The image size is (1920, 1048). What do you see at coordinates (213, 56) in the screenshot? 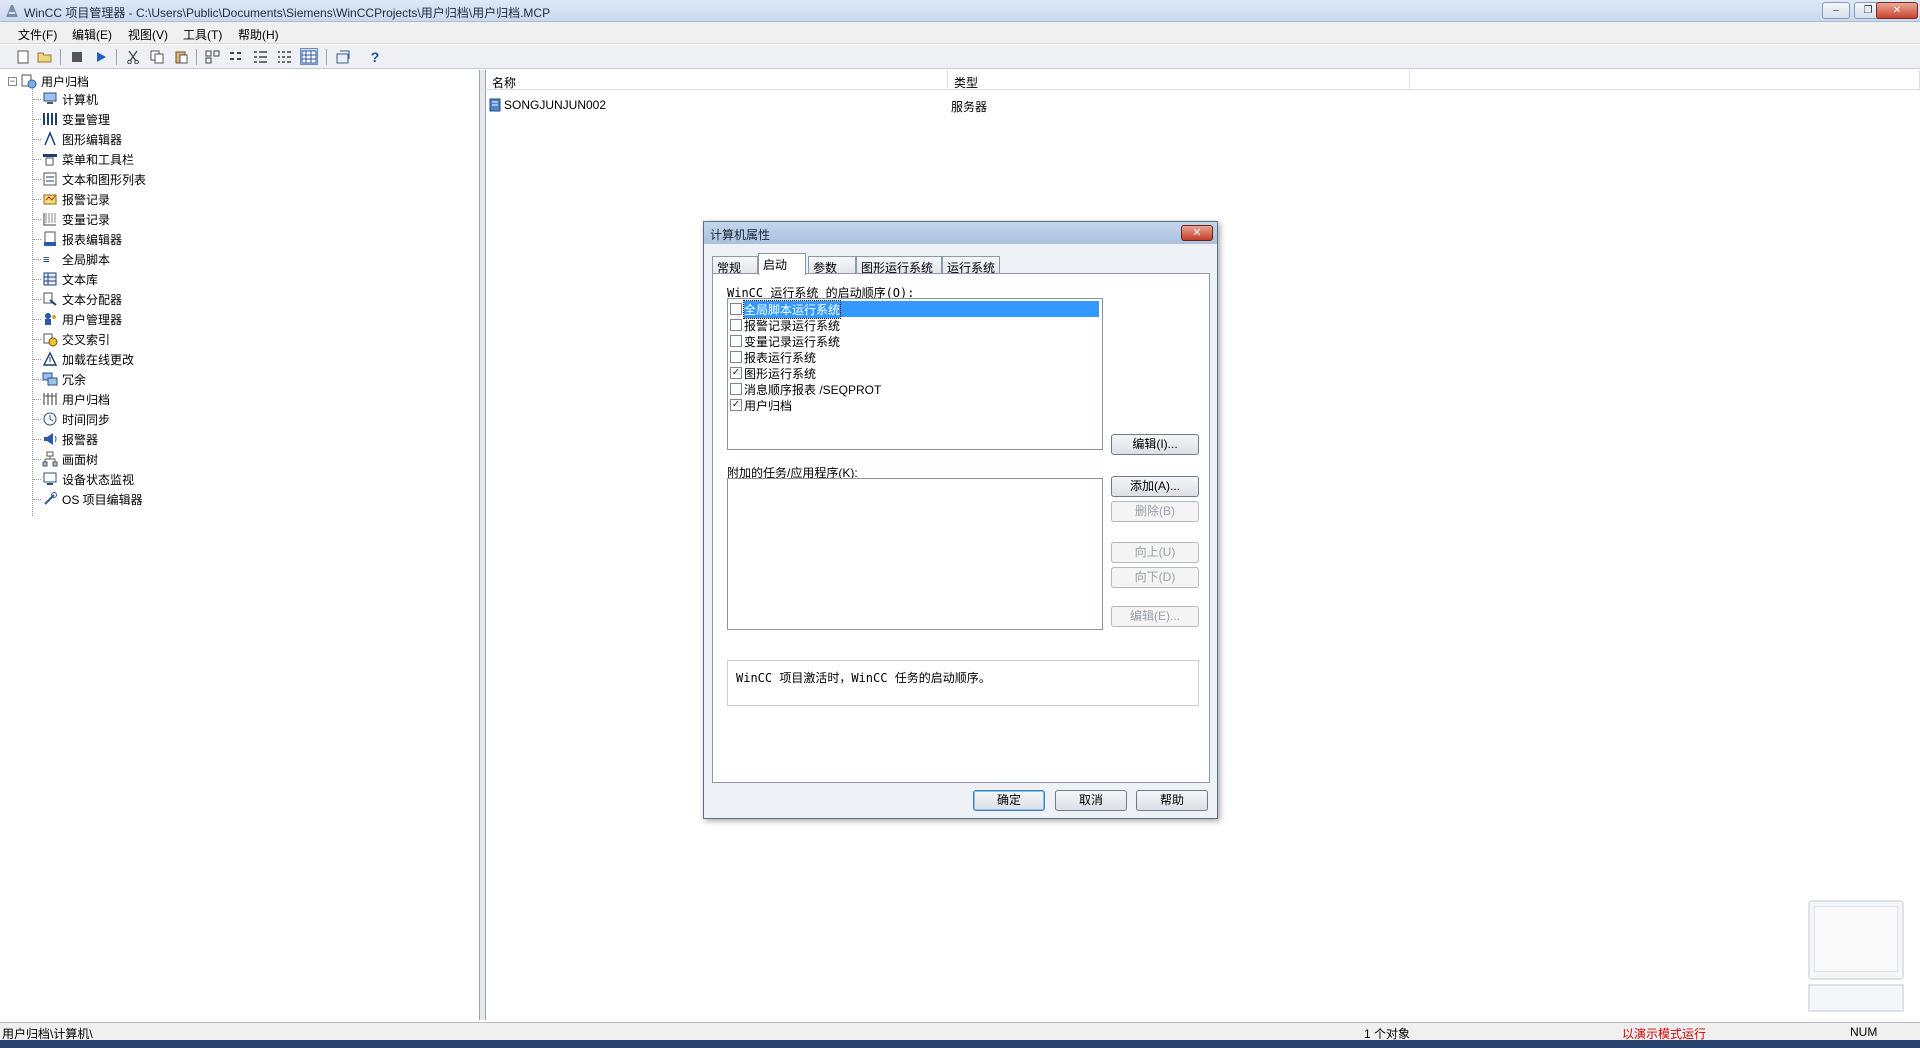
I see `large-icons-icon` at bounding box center [213, 56].